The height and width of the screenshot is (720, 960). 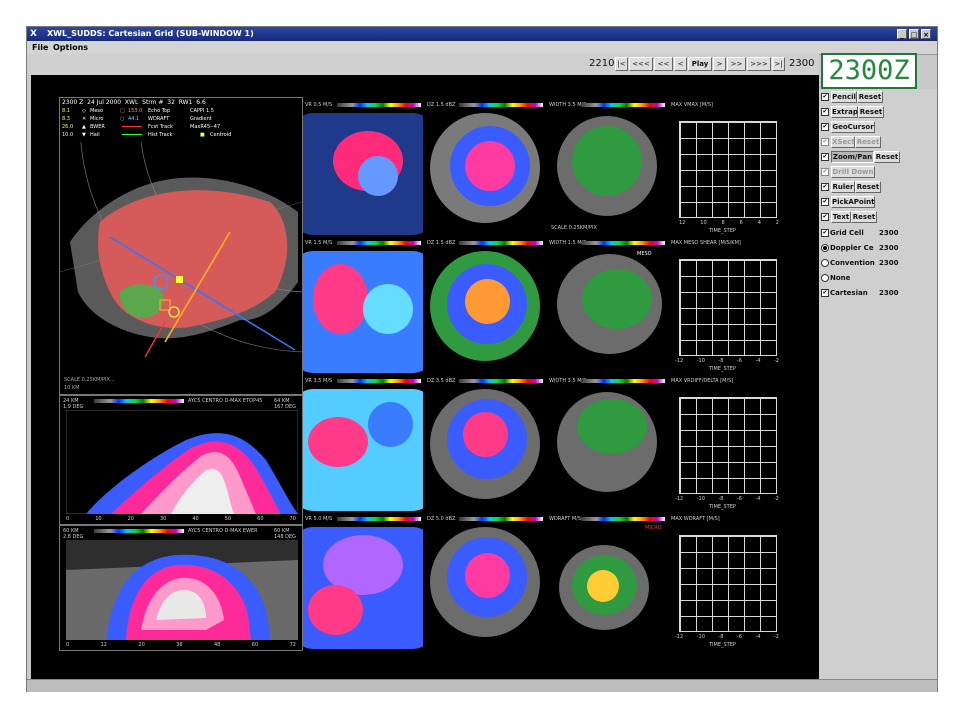 What do you see at coordinates (849, 293) in the screenshot?
I see `cartesian-label: Cartesian` at bounding box center [849, 293].